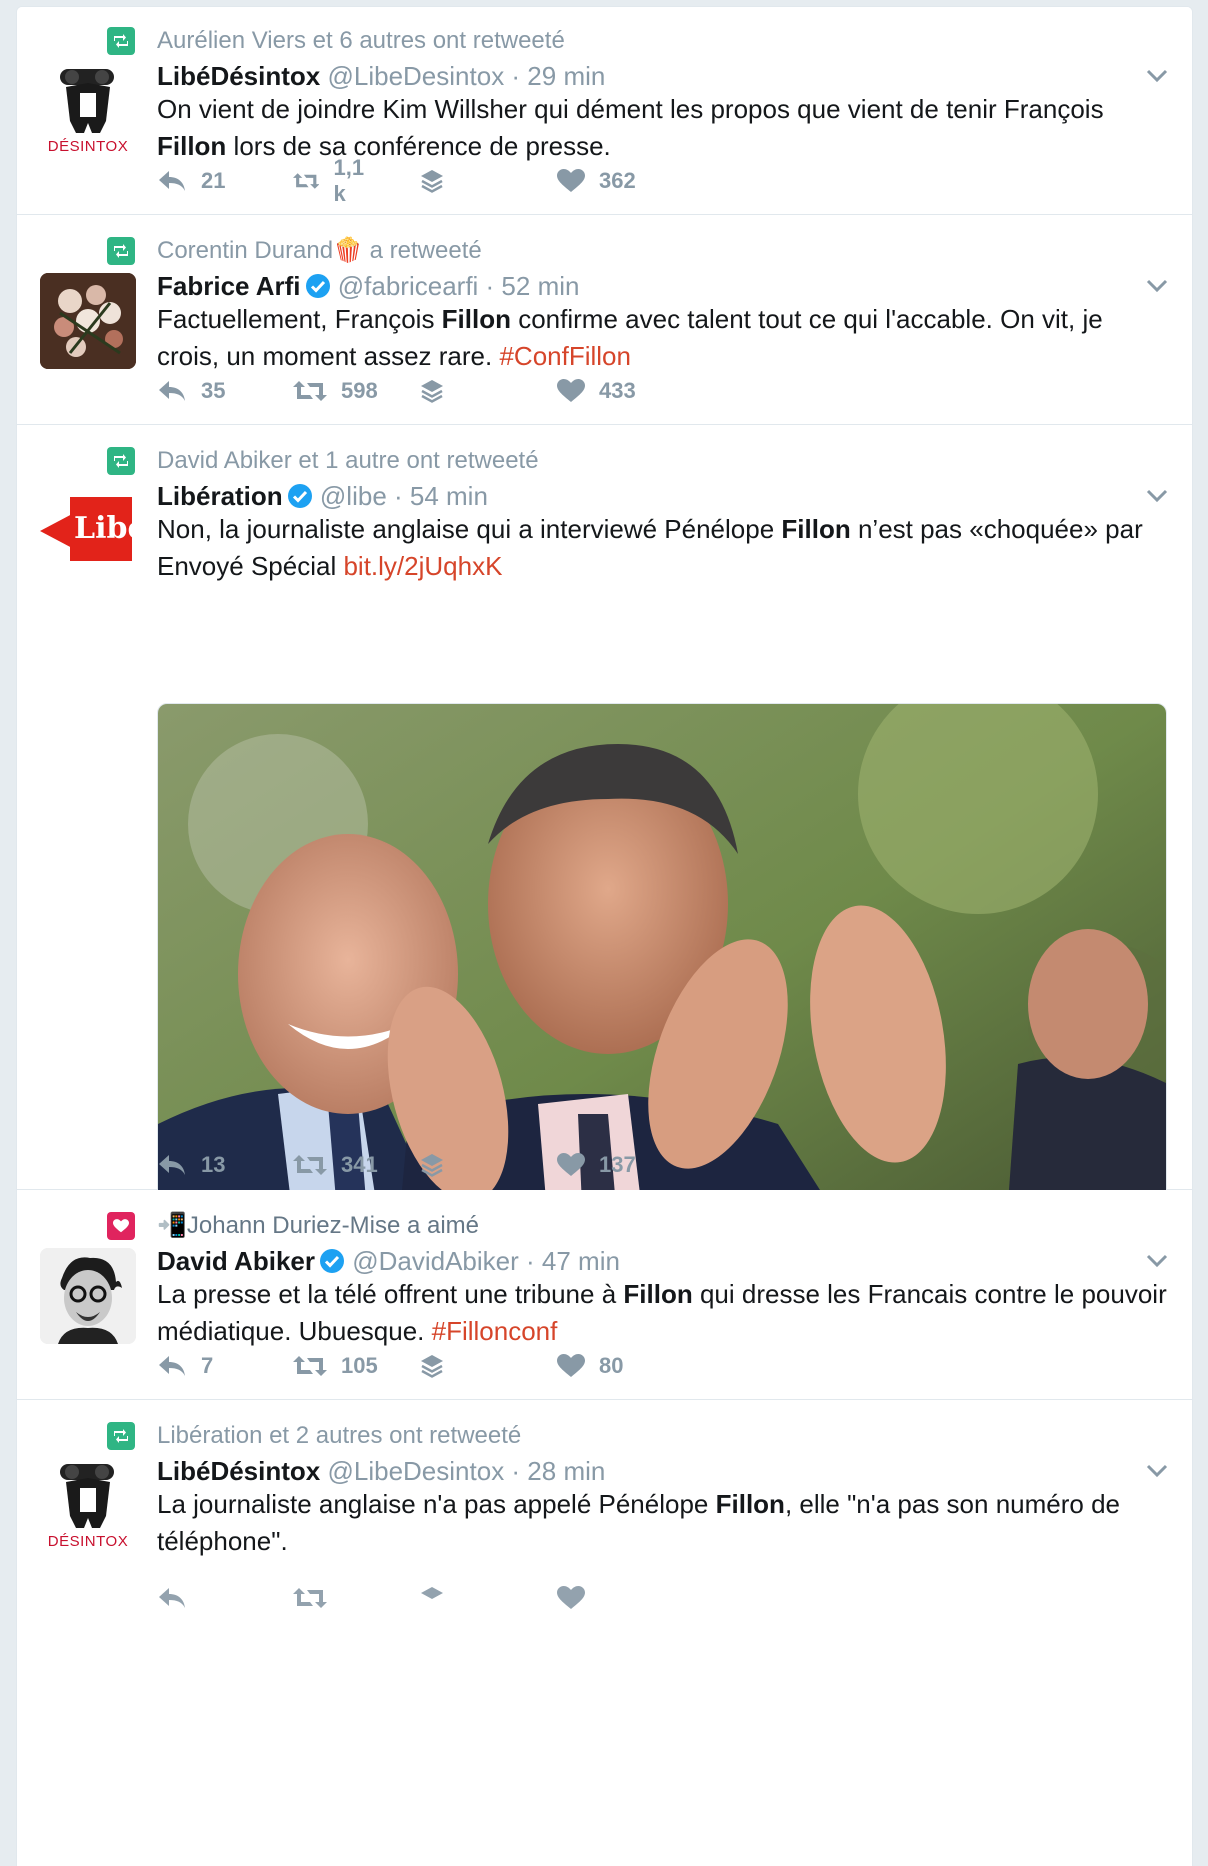  I want to click on retweet-button, so click(310, 1598).